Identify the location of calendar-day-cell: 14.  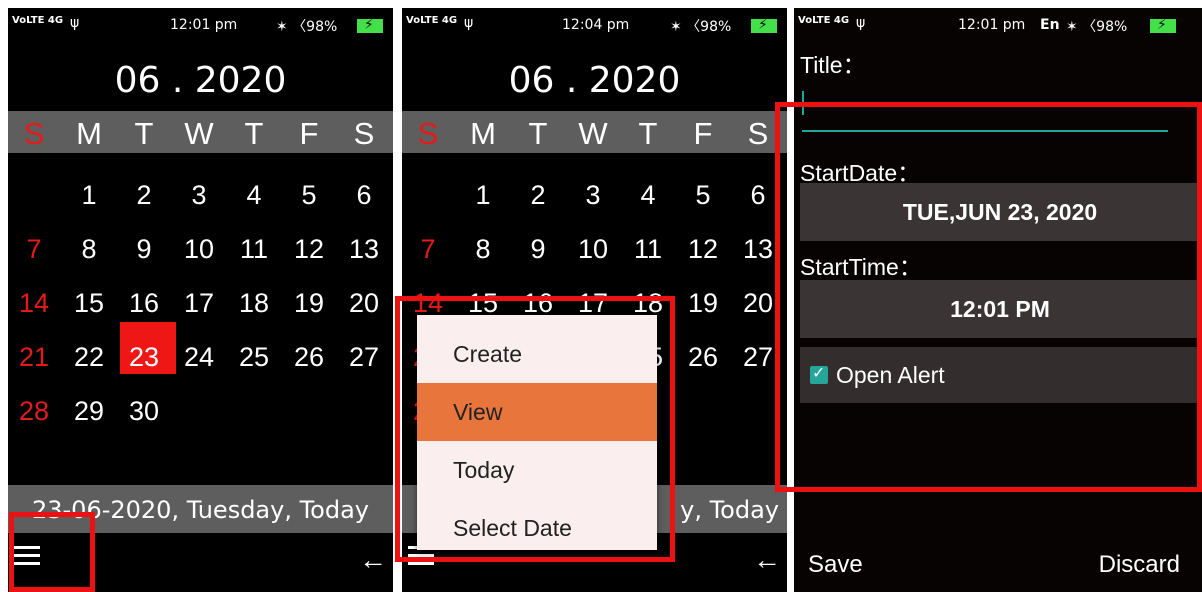
(34, 303).